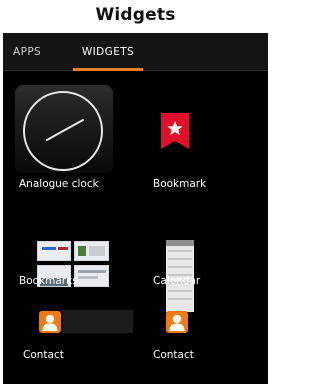 This screenshot has width=320, height=384. Describe the element at coordinates (63, 131) in the screenshot. I see `analogue-clock-icon` at that location.